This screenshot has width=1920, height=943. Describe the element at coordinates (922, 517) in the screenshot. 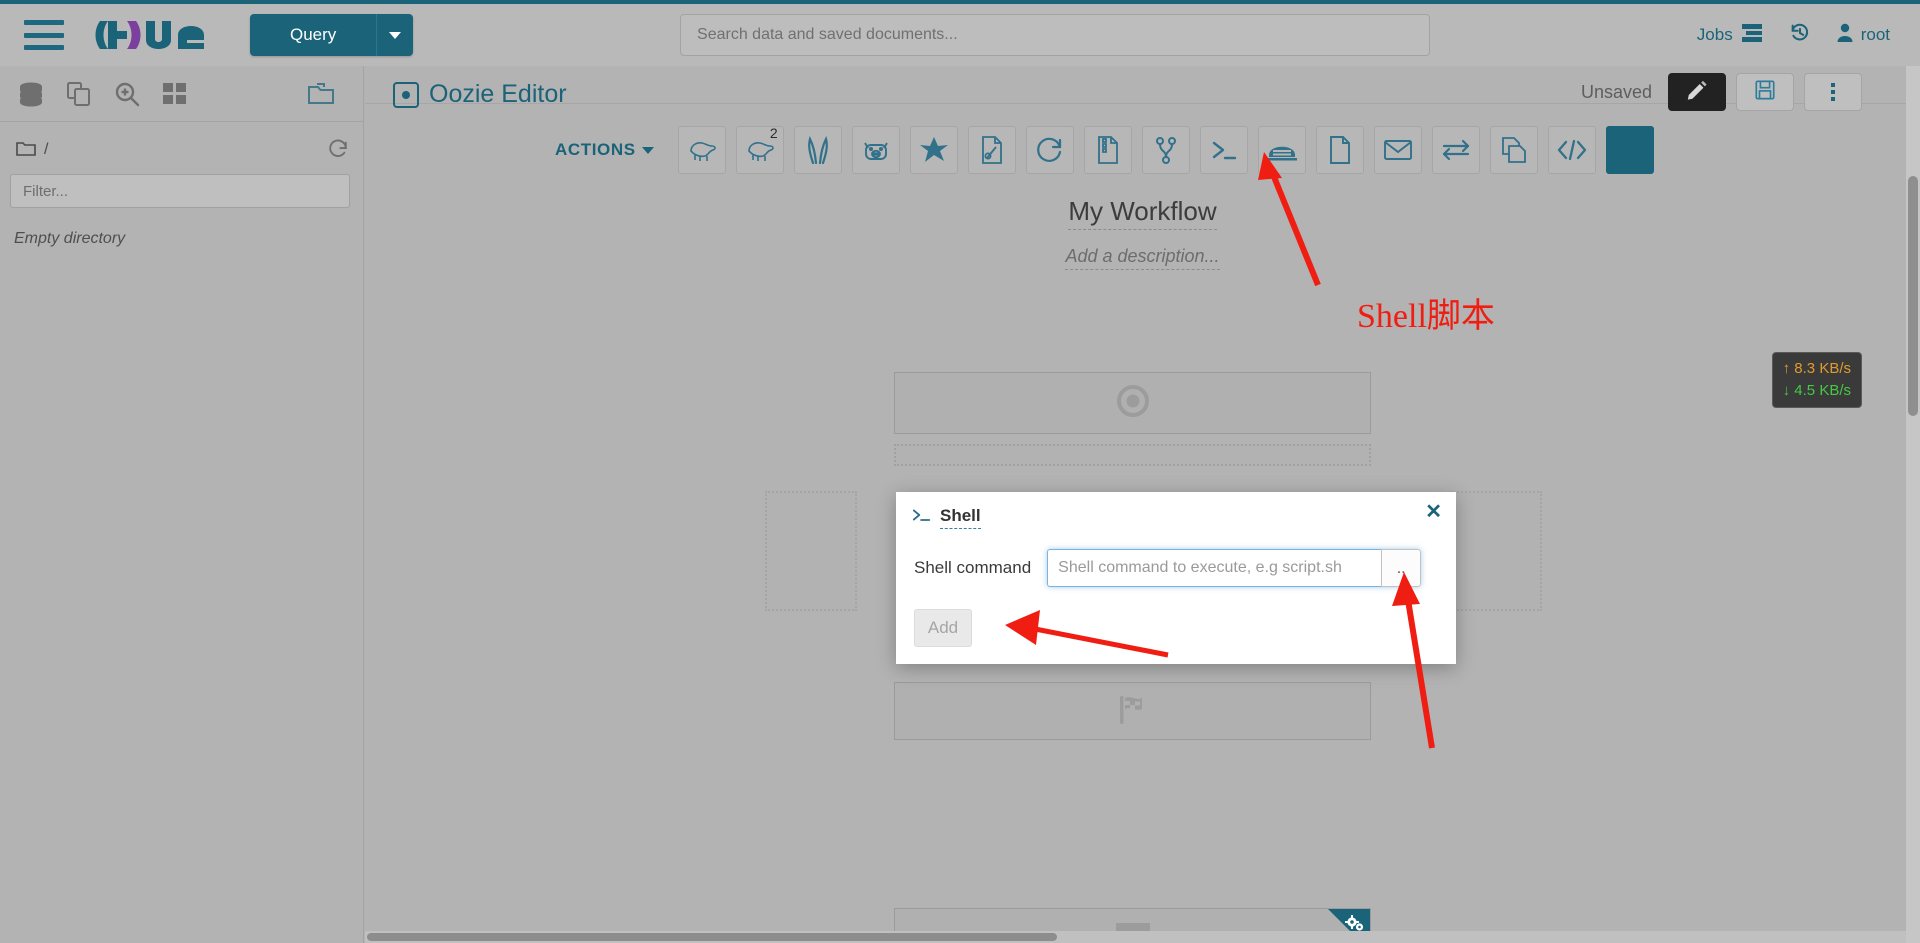

I see `shell-prompt-icon` at that location.